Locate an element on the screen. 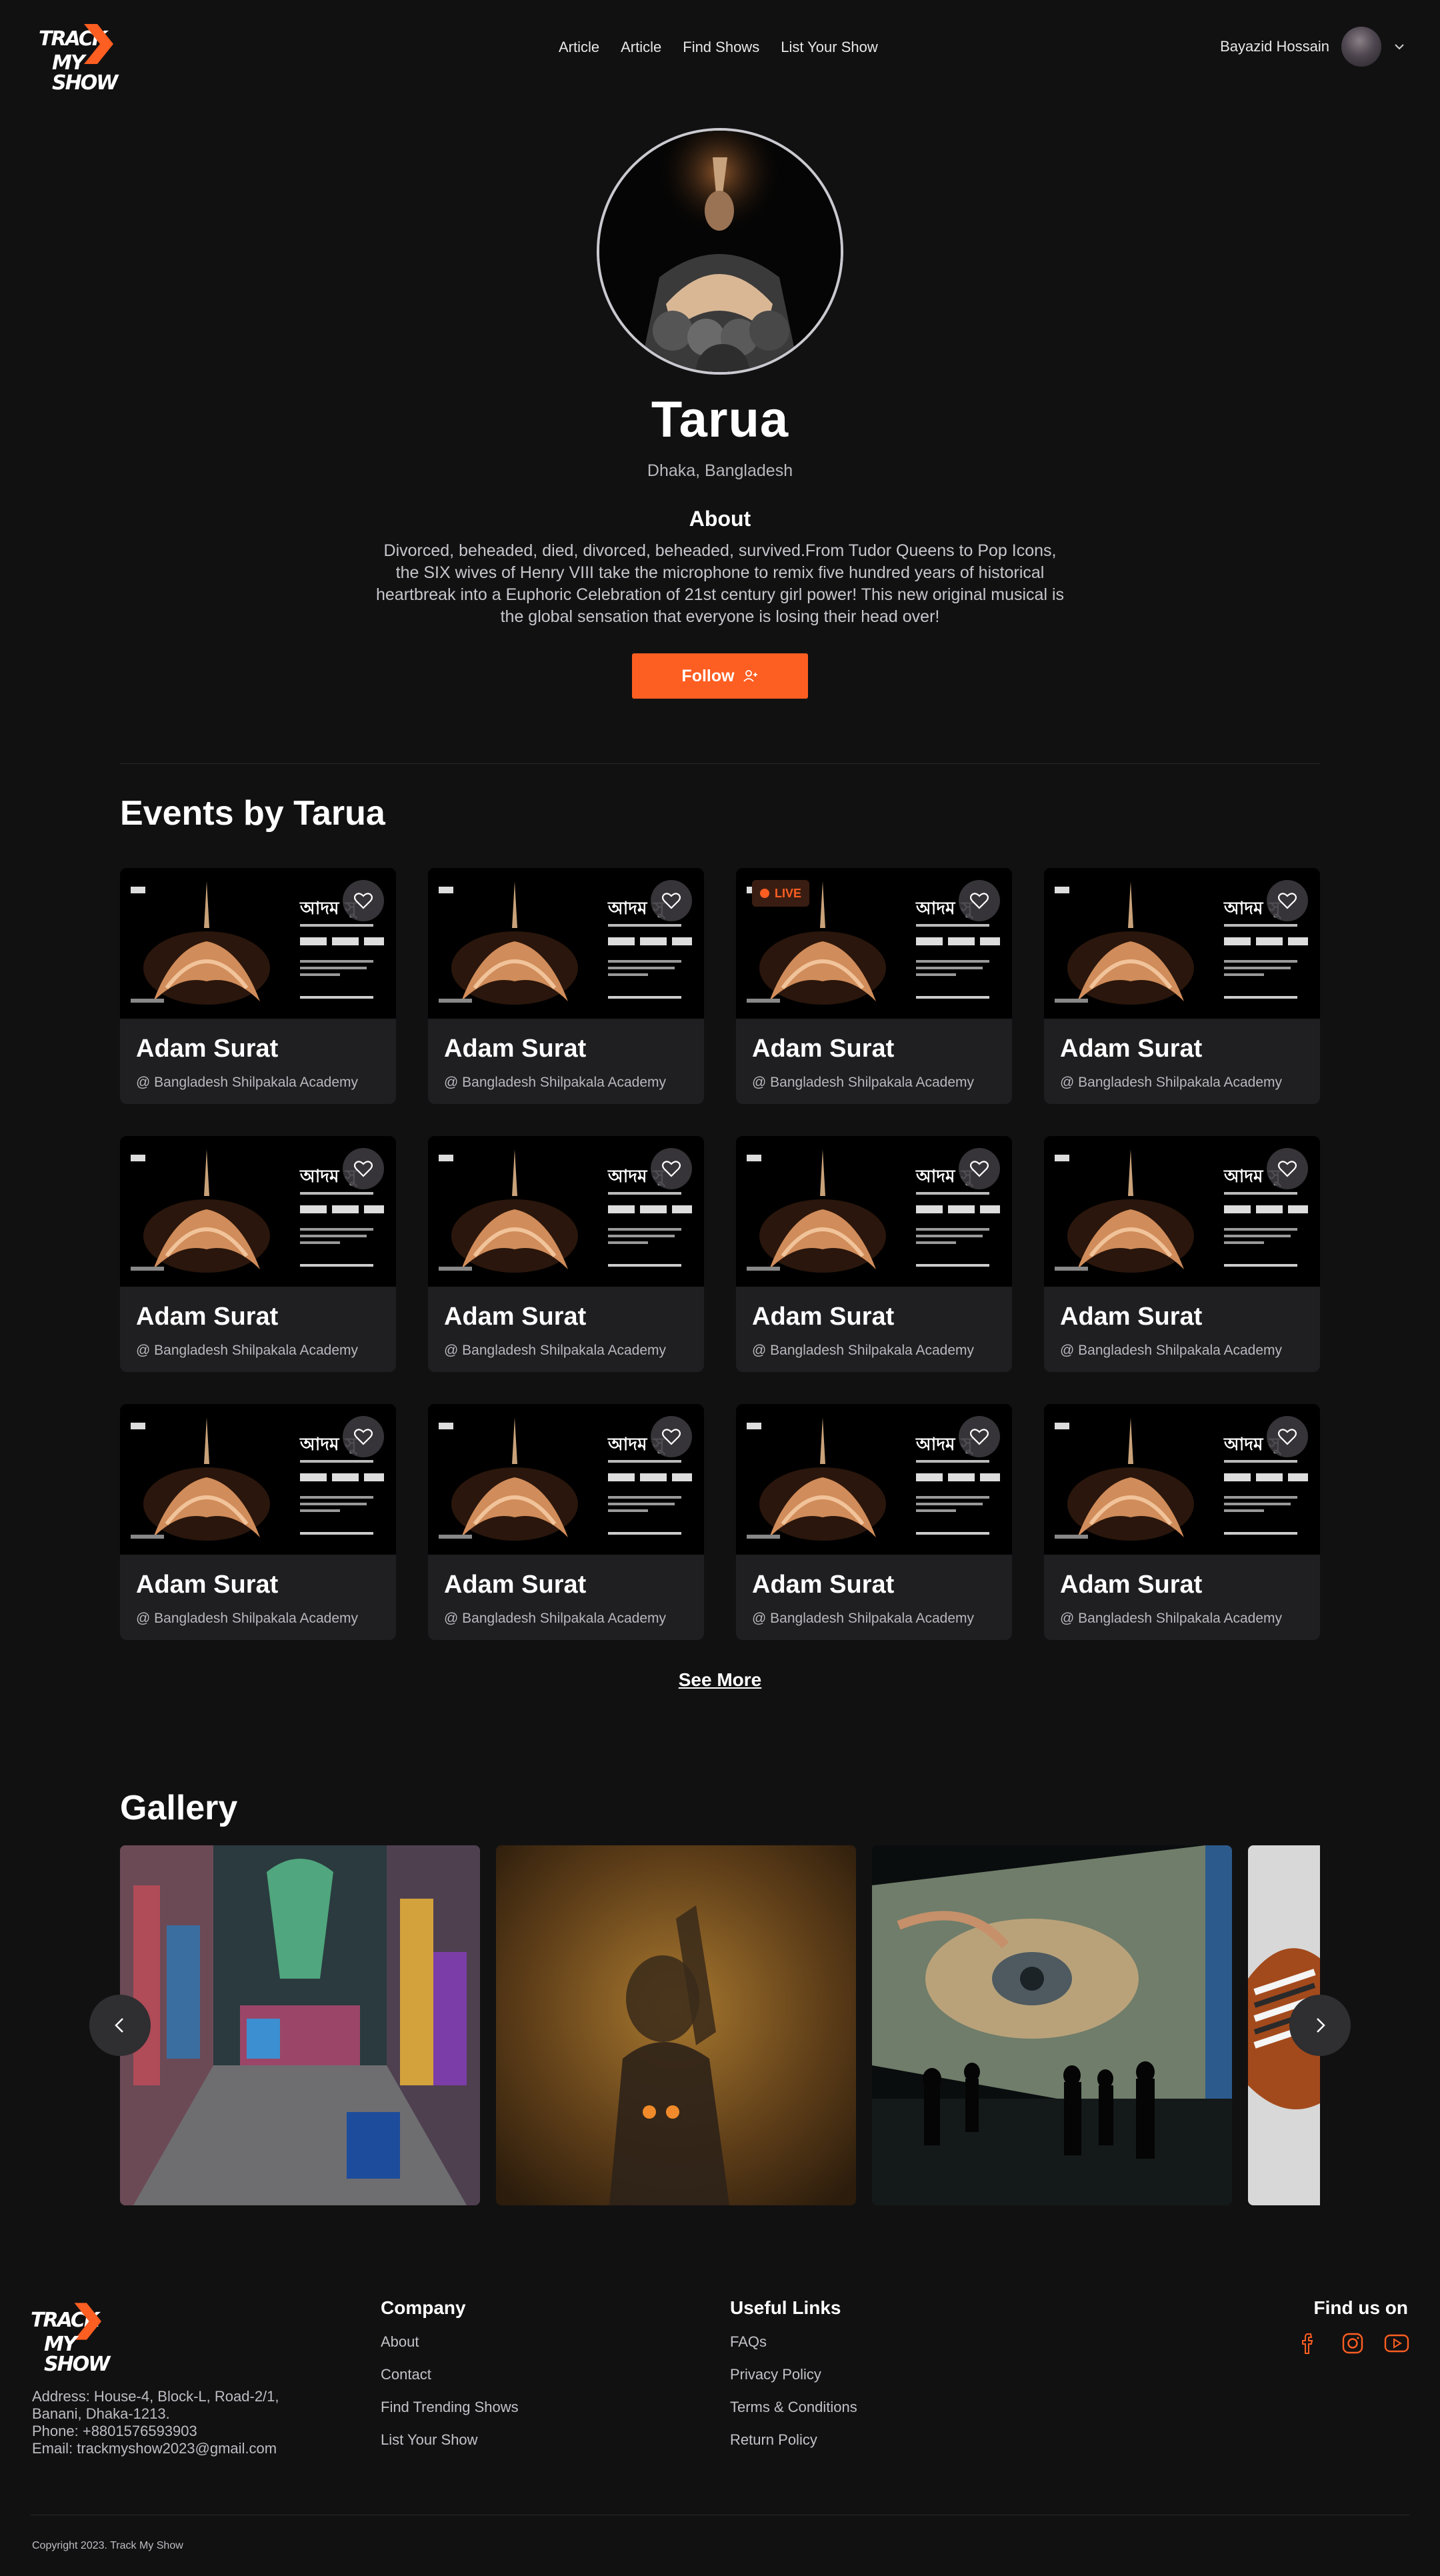 The height and width of the screenshot is (2576, 1440). nav-list-your-show: List Your Show is located at coordinates (829, 47).